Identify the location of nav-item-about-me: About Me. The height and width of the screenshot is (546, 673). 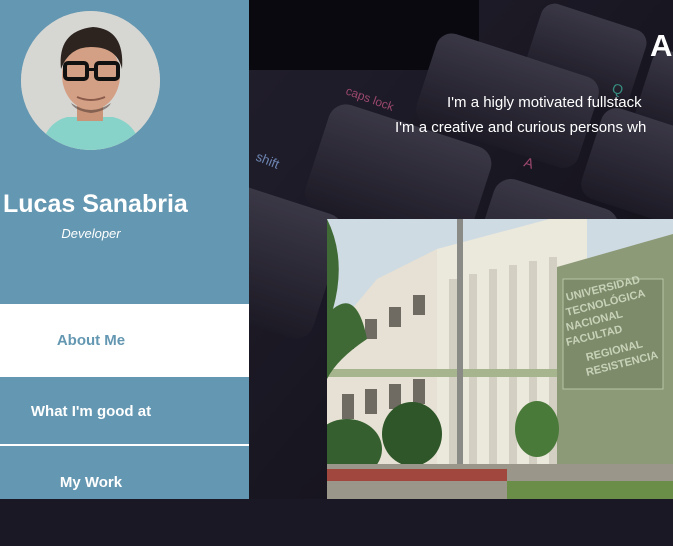
(124, 340).